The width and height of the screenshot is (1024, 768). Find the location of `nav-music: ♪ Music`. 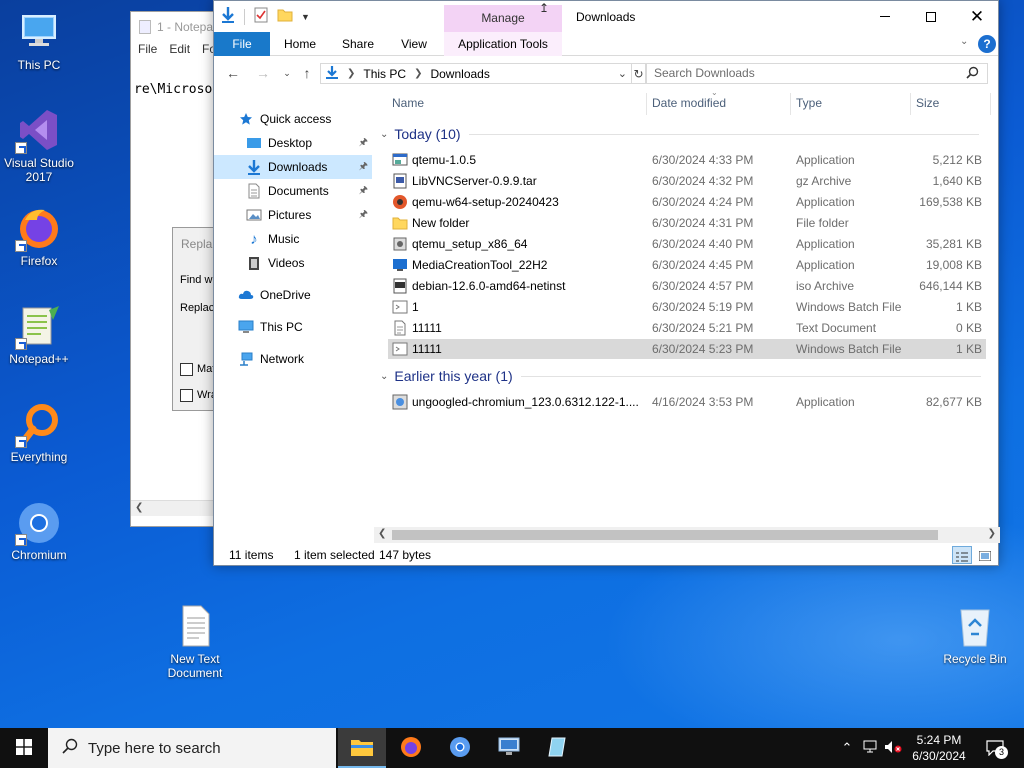

nav-music: ♪ Music is located at coordinates (293, 239).